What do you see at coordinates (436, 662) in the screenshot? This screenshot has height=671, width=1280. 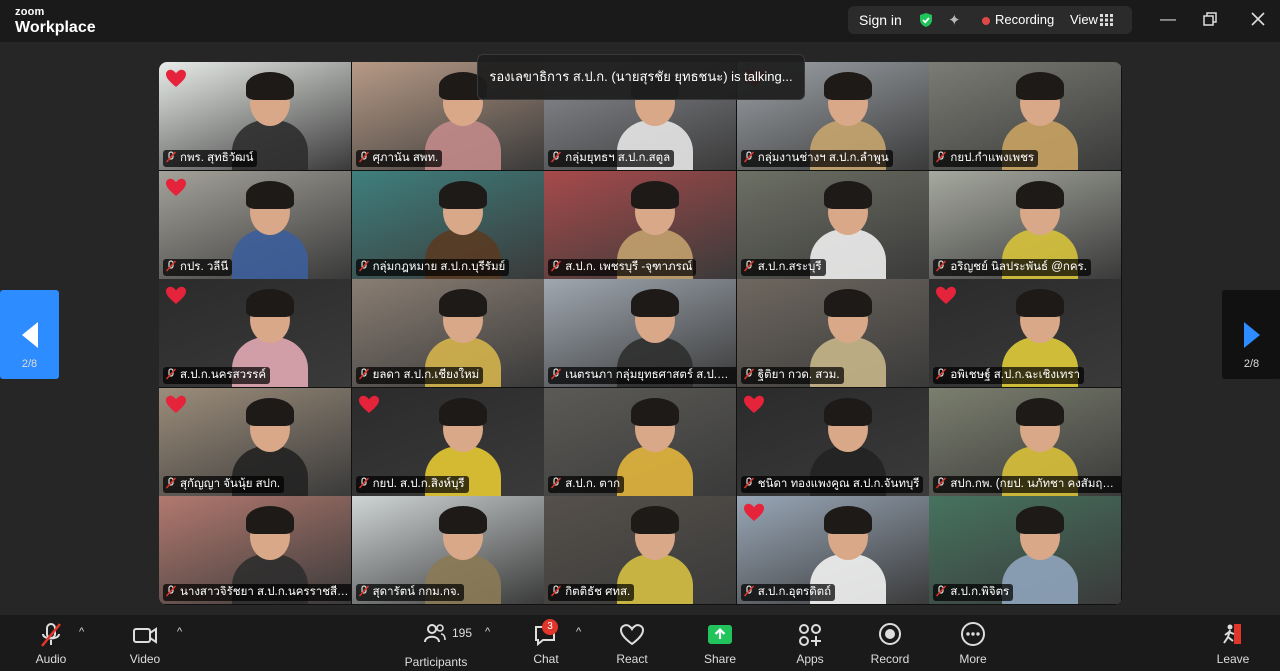 I see `participants-label: Participants` at bounding box center [436, 662].